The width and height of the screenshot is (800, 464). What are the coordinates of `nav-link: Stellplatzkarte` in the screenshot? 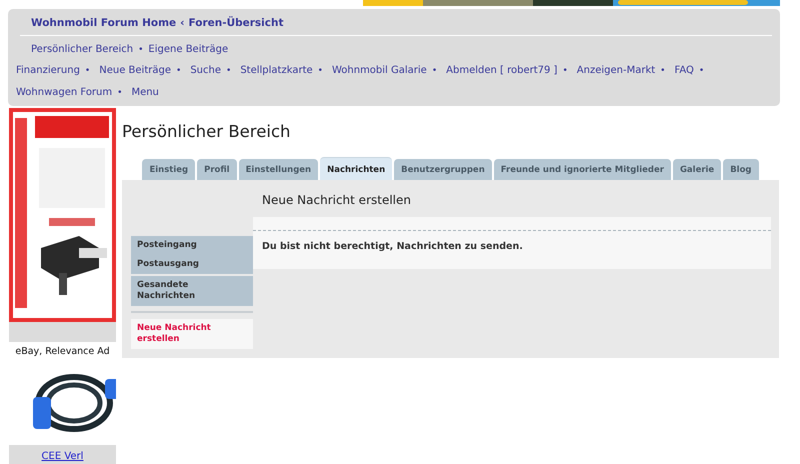 It's located at (276, 71).